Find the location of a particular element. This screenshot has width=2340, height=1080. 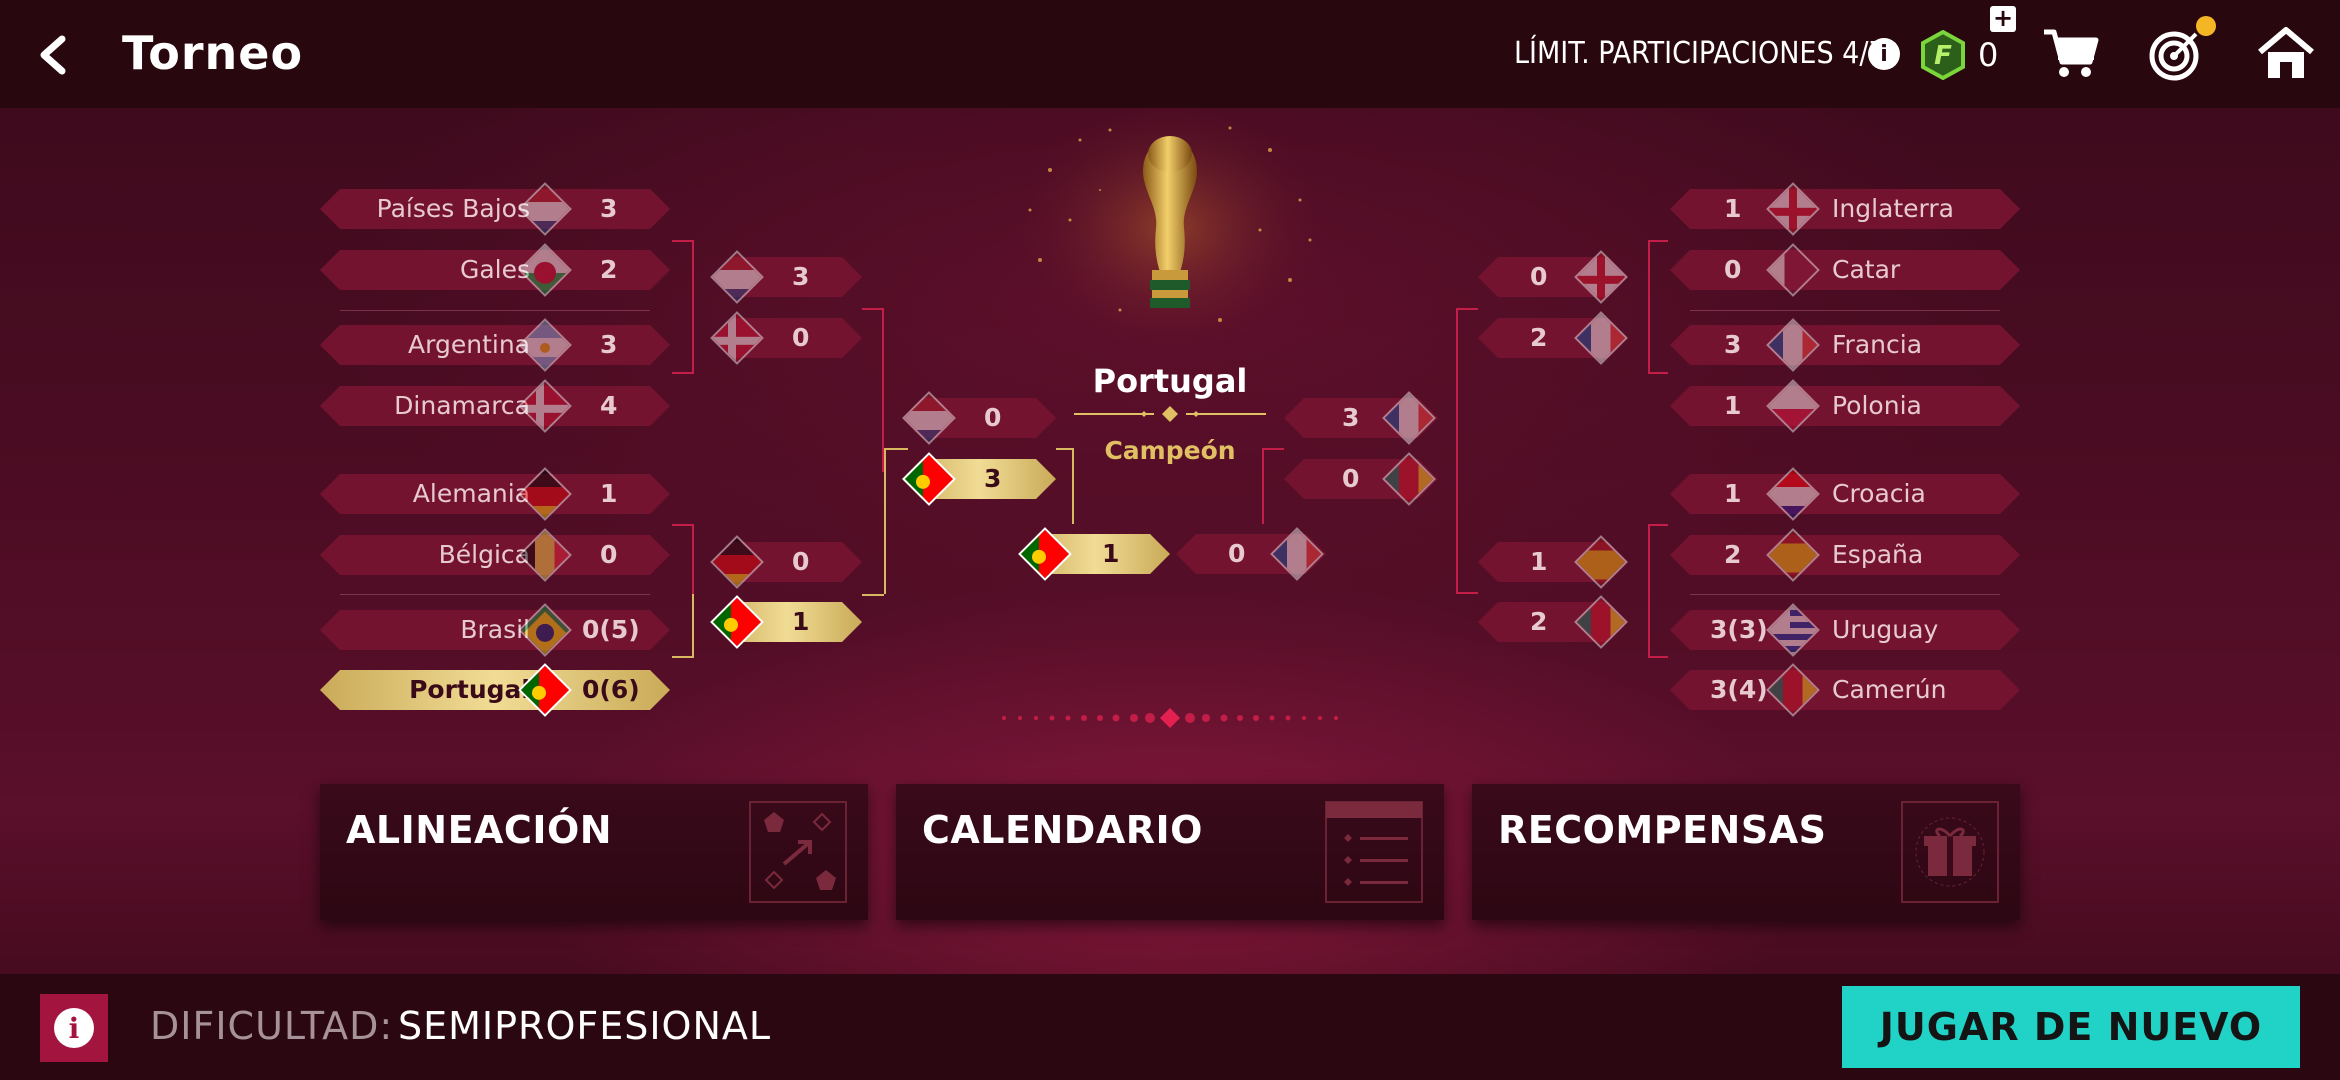

team-name: Inglaterra is located at coordinates (1893, 208).